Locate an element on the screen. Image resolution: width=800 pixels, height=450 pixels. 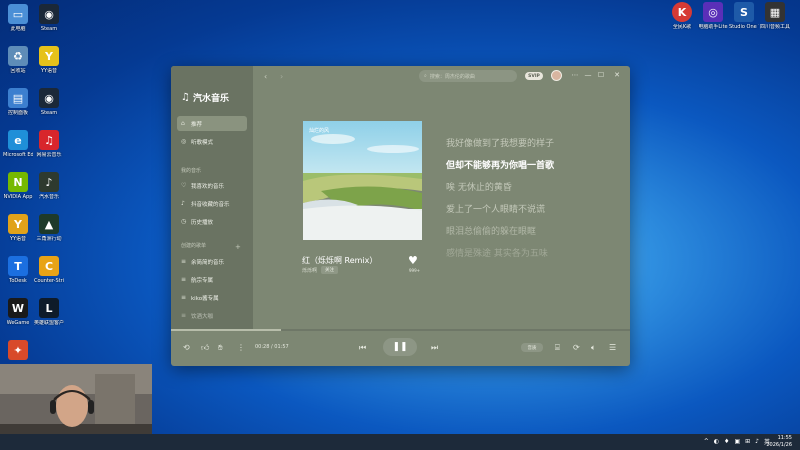
desktop-icon: T ToDesk is located at coordinates (18, 270).